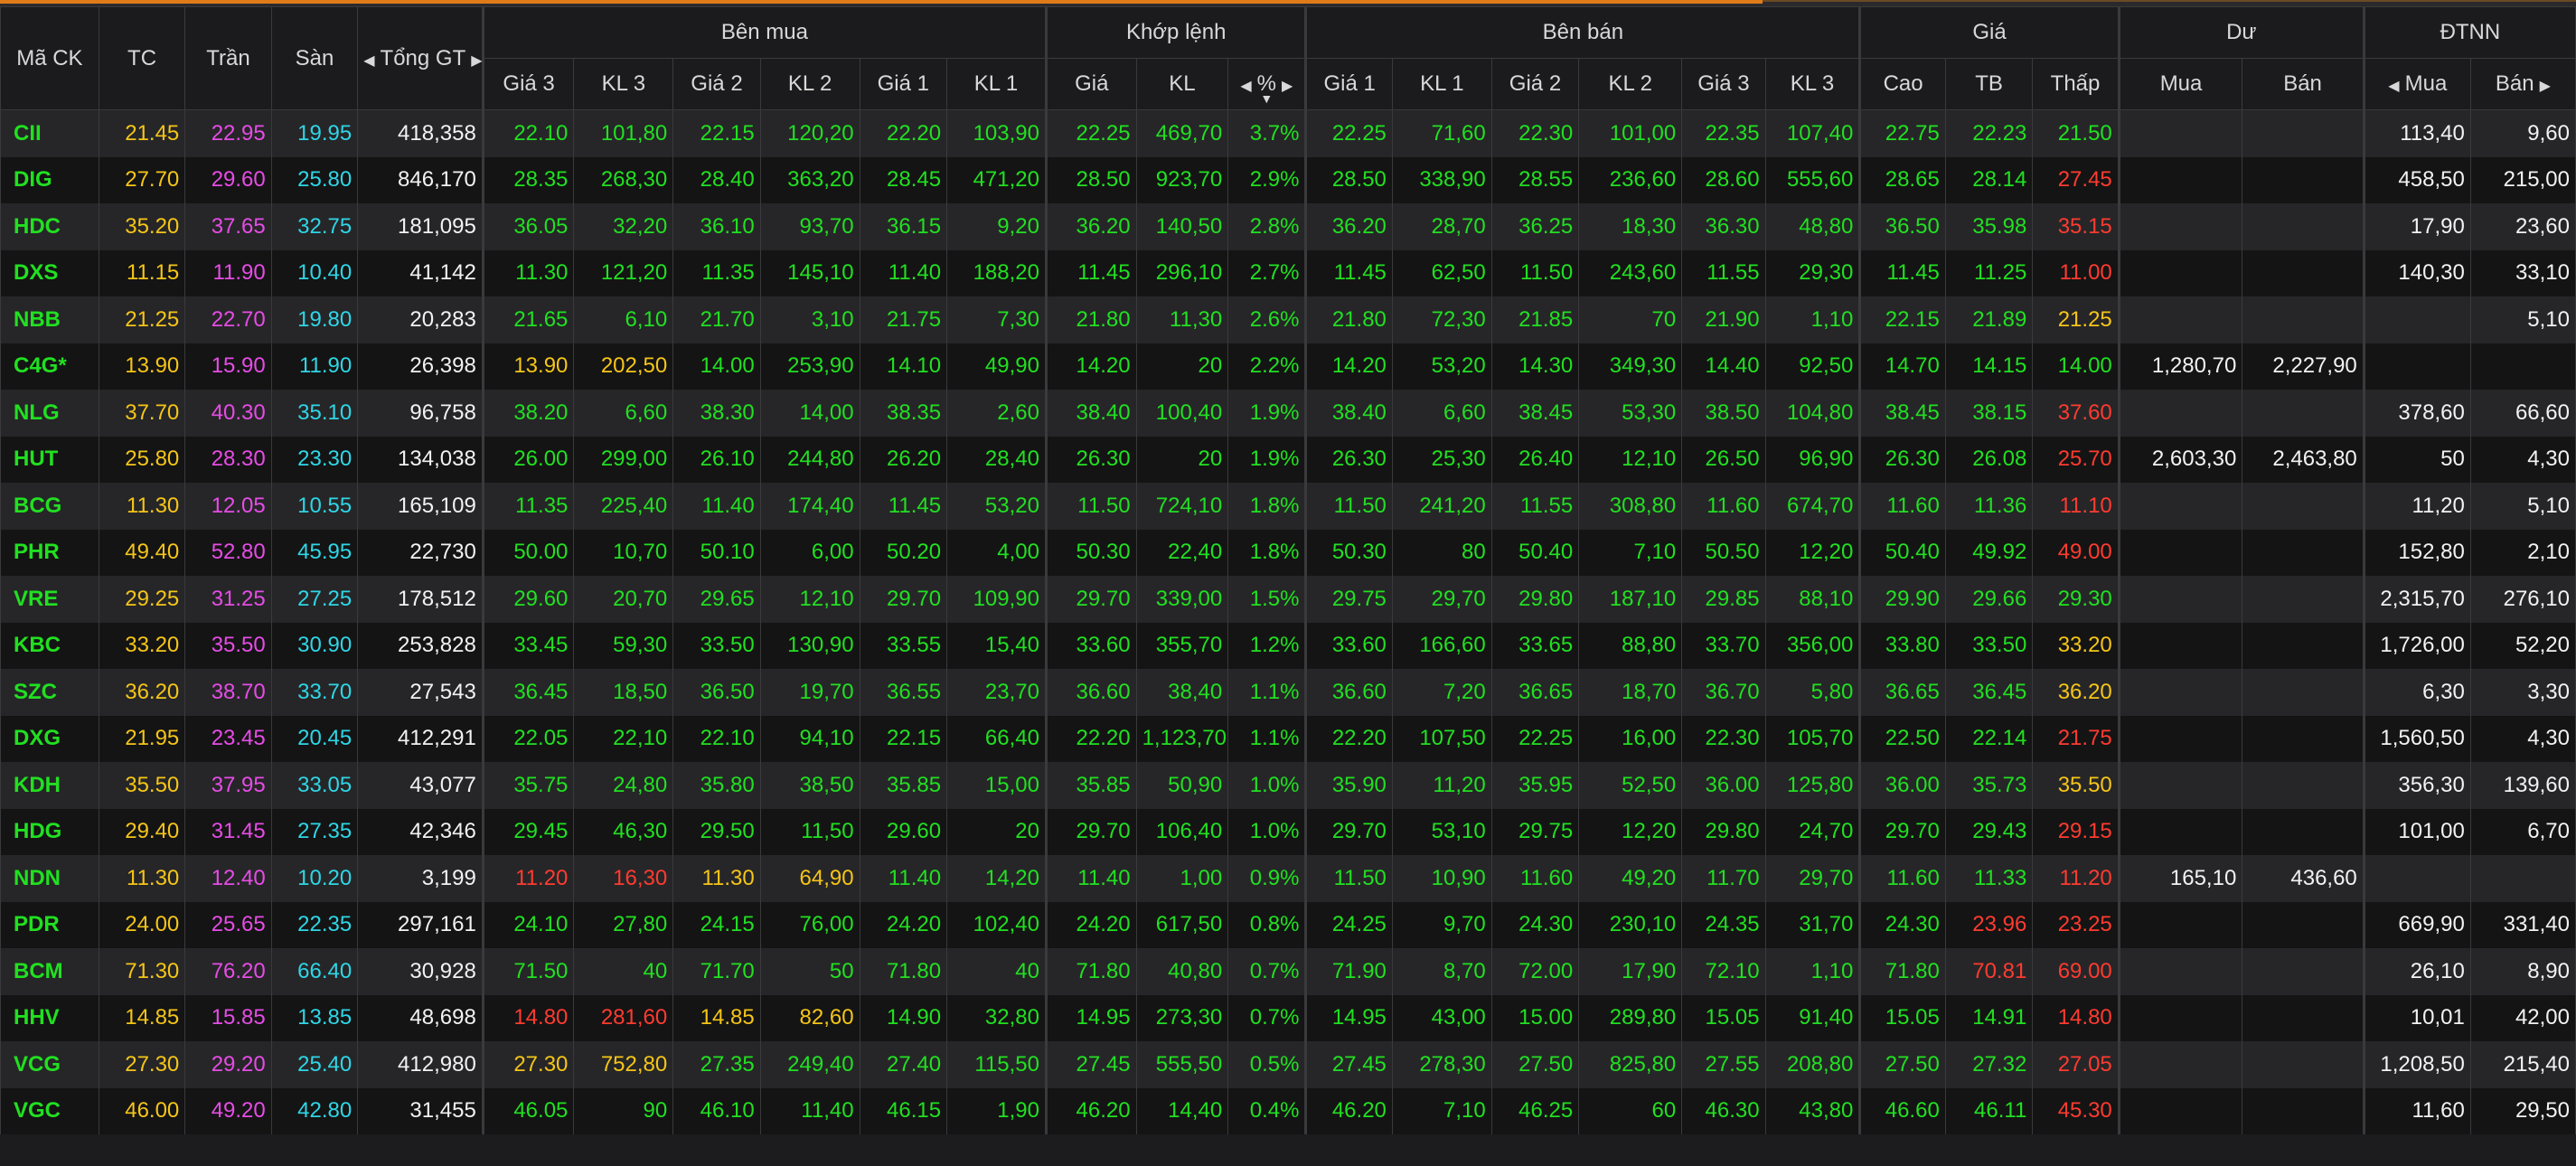  I want to click on symbol-cell: CII, so click(50, 133).